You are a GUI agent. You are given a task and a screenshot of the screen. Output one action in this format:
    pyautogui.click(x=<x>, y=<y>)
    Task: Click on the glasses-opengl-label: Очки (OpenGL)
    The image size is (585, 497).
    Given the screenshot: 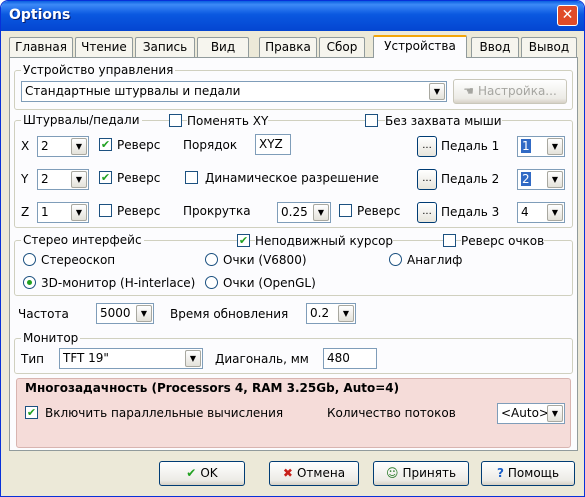 What is the action you would take?
    pyautogui.click(x=269, y=283)
    